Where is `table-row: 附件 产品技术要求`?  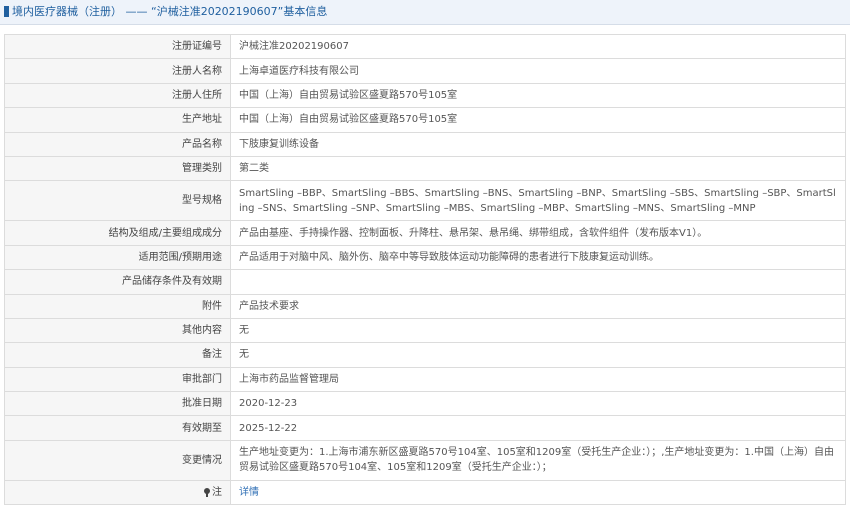
table-row: 附件 产品技术要求 is located at coordinates (425, 306).